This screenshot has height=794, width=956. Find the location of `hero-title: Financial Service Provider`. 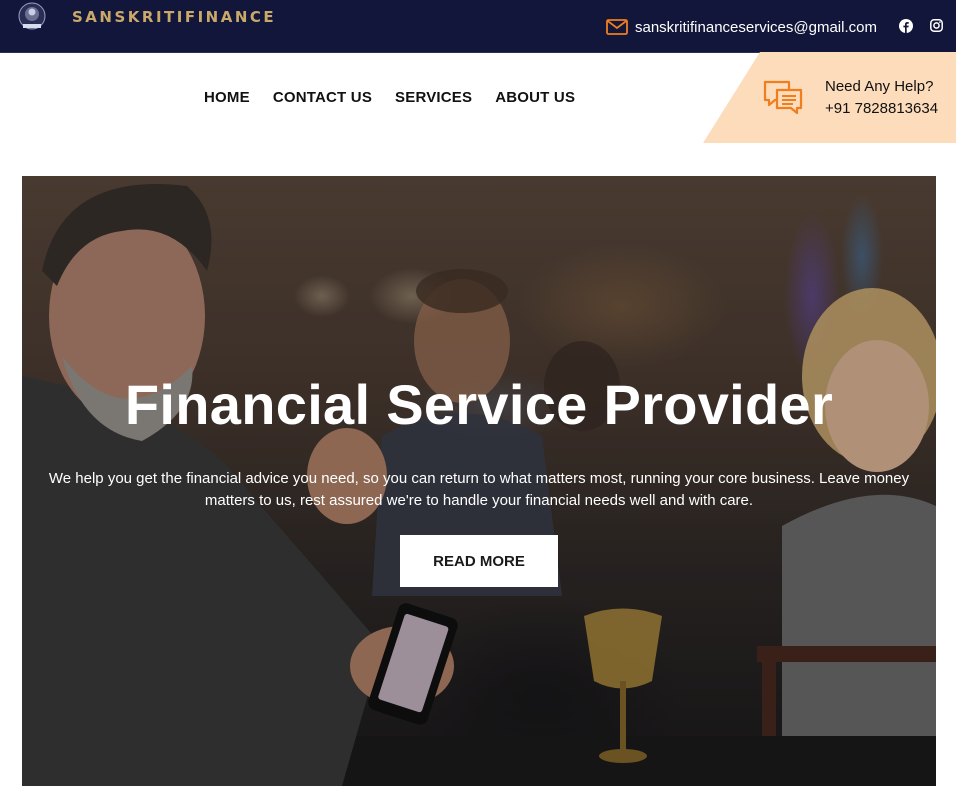

hero-title: Financial Service Provider is located at coordinates (479, 404).